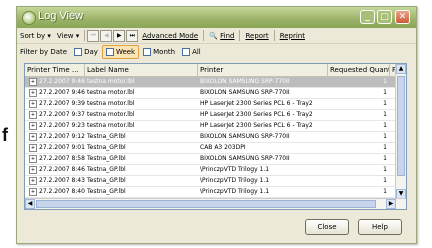  I want to click on magnifier-icon: 🔍, so click(215, 35).